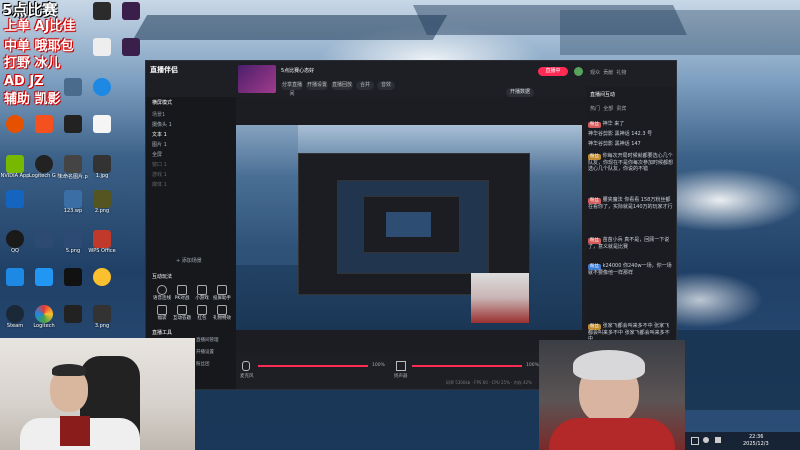  Describe the element at coordinates (718, 440) in the screenshot. I see `volume-icon` at that location.